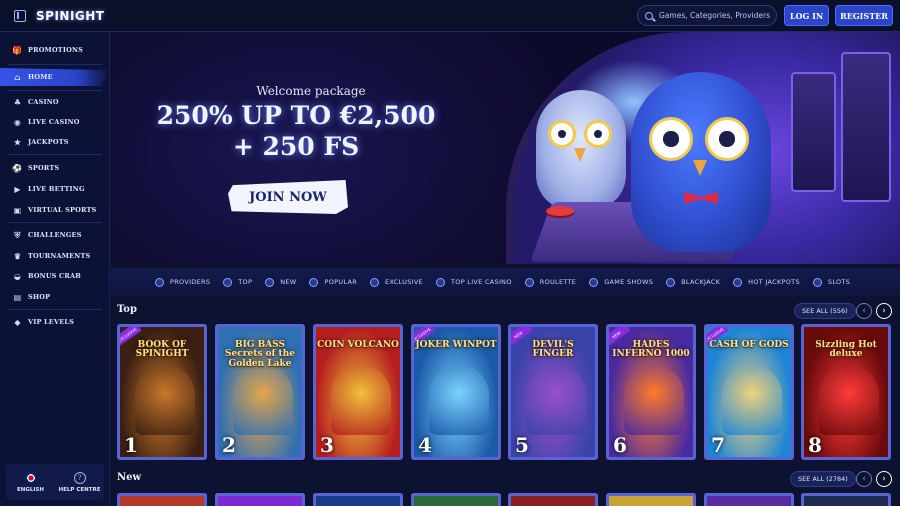 The width and height of the screenshot is (900, 506). Describe the element at coordinates (629, 282) in the screenshot. I see `category-label: GAME SHOWS` at that location.